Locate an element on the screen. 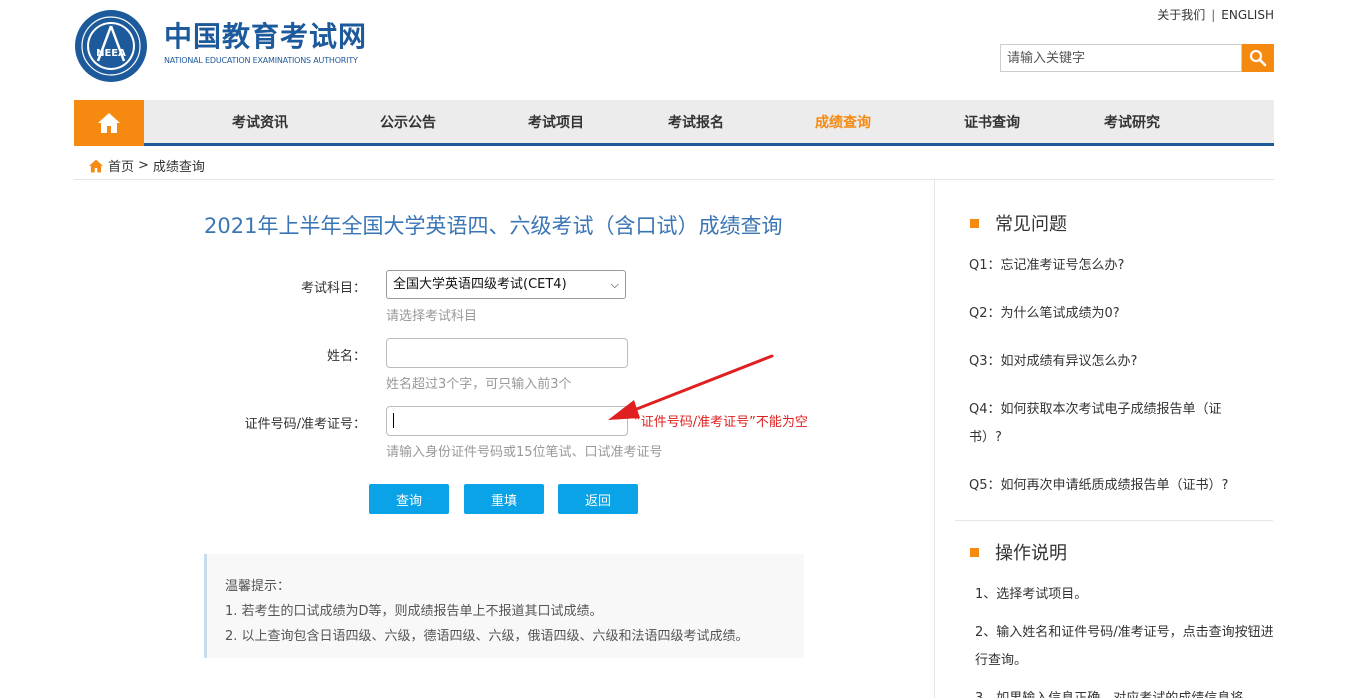 The image size is (1372, 698). about-link: 关于我们 is located at coordinates (1181, 14).